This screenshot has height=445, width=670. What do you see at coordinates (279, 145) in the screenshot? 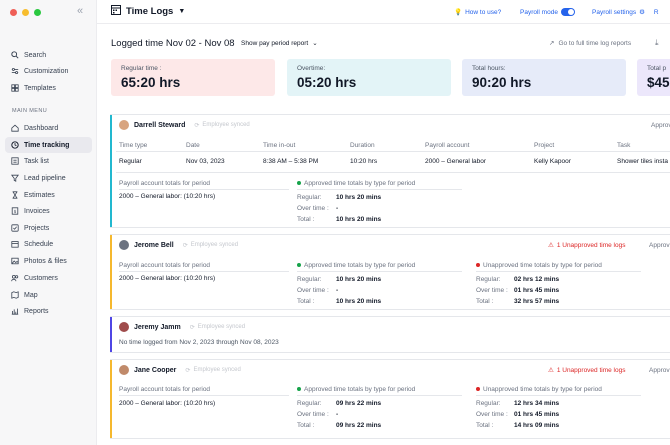
I see `column-header: Time in-out` at bounding box center [279, 145].